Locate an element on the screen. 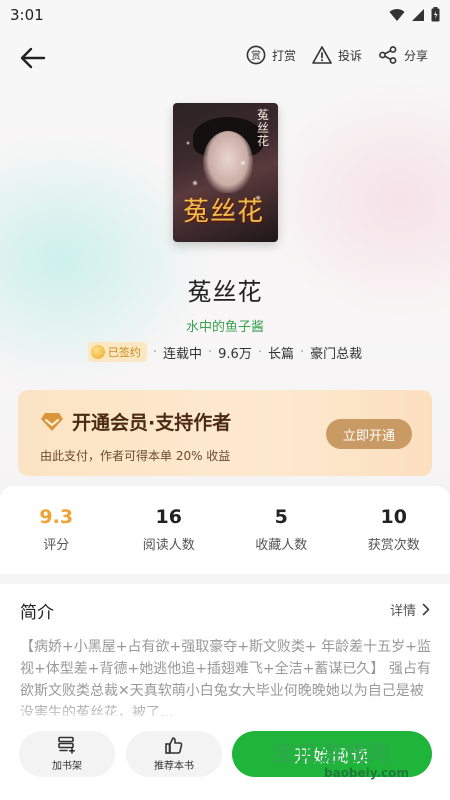 The image size is (450, 800). status-bar: 3:01 is located at coordinates (225, 15).